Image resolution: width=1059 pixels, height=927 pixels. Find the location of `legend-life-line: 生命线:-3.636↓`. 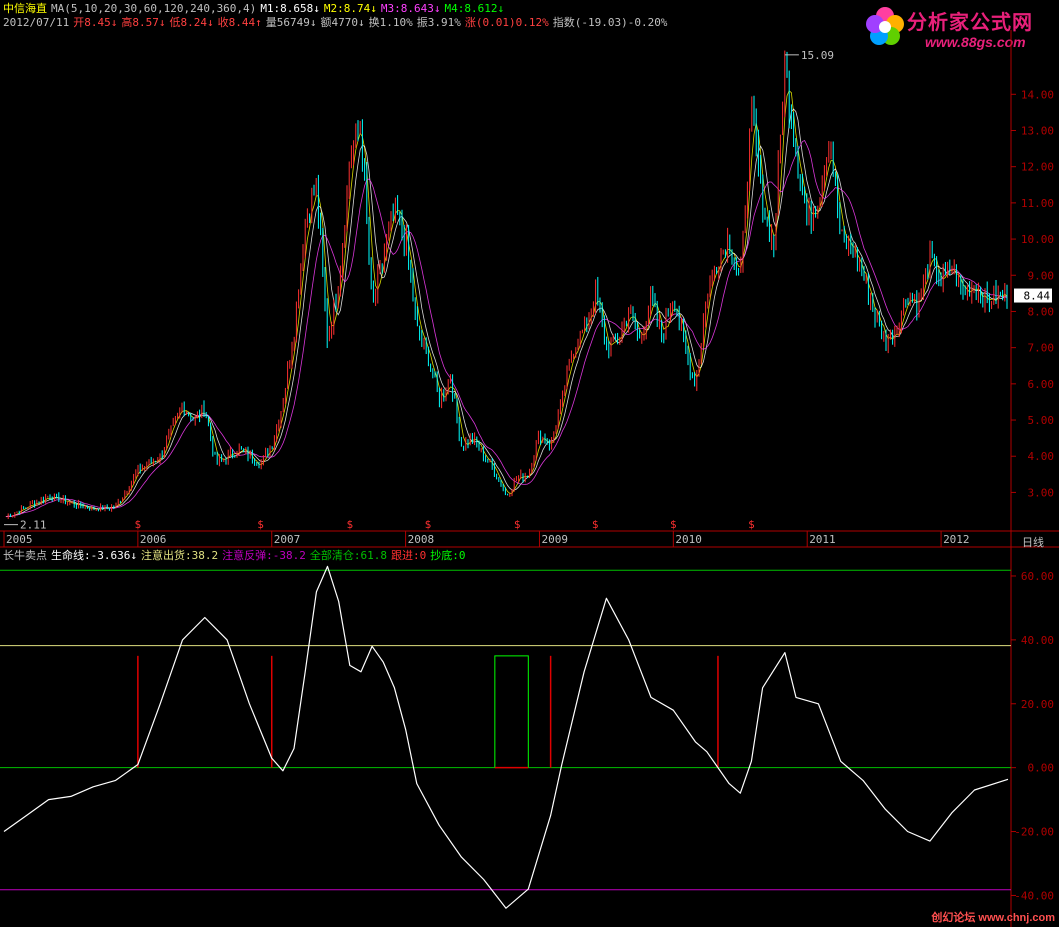

legend-life-line: 生命线:-3.636↓ is located at coordinates (94, 555).